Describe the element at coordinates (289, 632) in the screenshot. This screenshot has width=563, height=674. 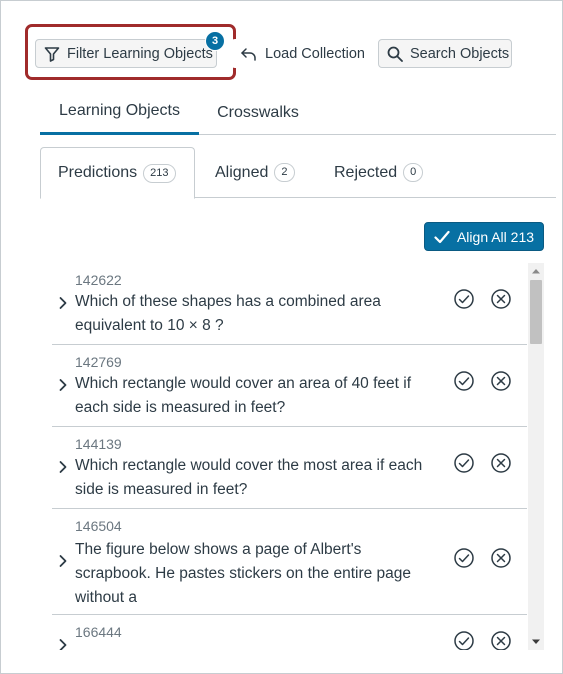
I see `list-item: 166444` at that location.